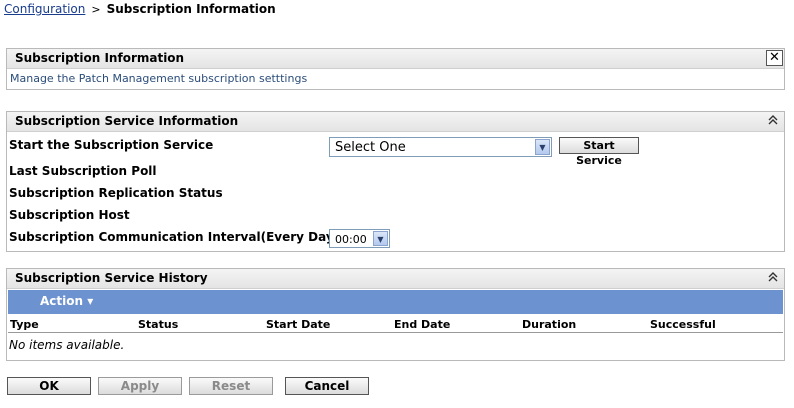 The image size is (794, 408). Describe the element at coordinates (191, 9) in the screenshot. I see `breadcrumb-current: Subscription Information` at that location.